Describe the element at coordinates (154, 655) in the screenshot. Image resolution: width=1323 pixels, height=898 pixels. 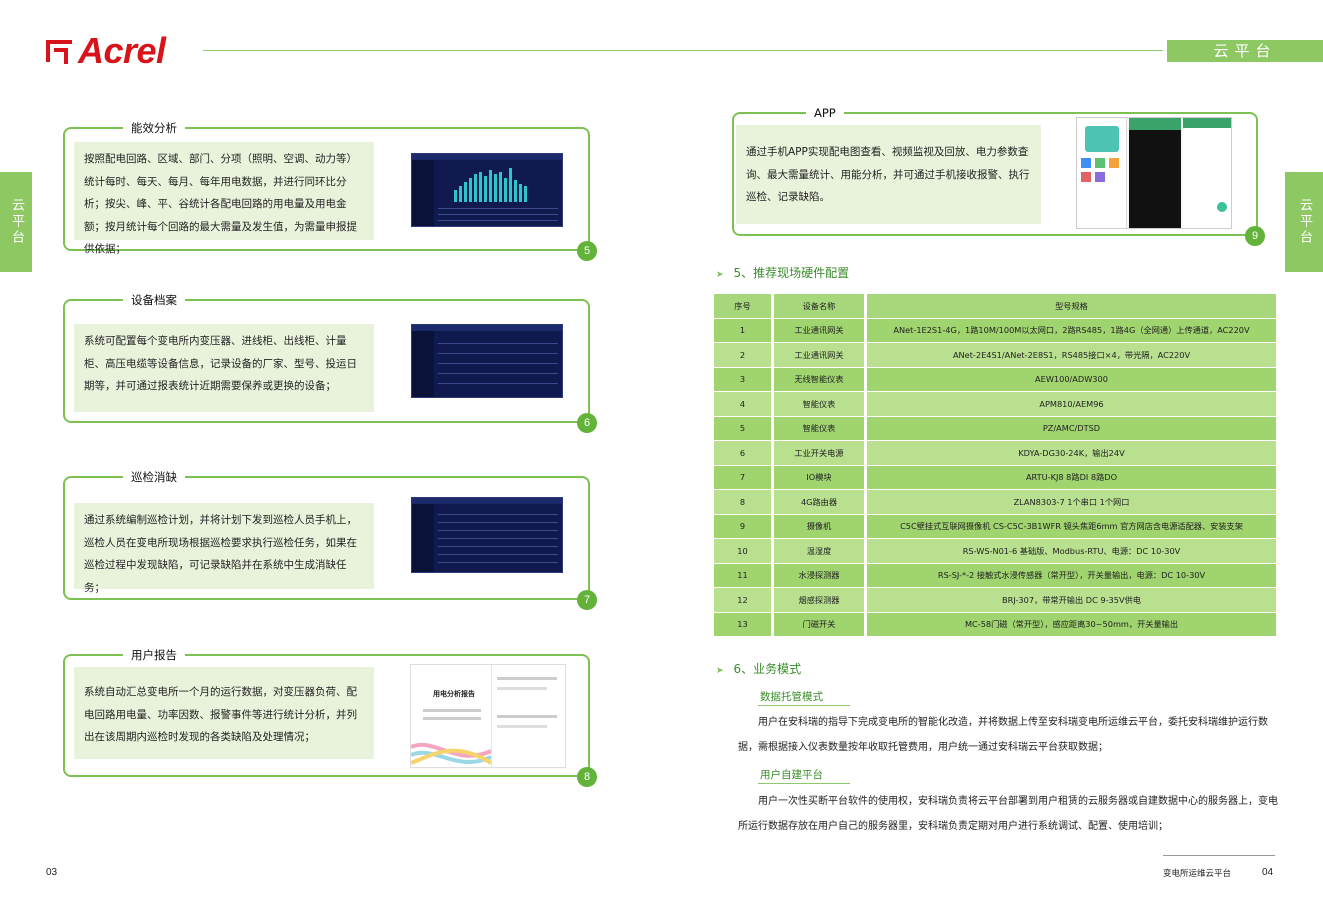
I see `feature-title: 用户报告` at that location.